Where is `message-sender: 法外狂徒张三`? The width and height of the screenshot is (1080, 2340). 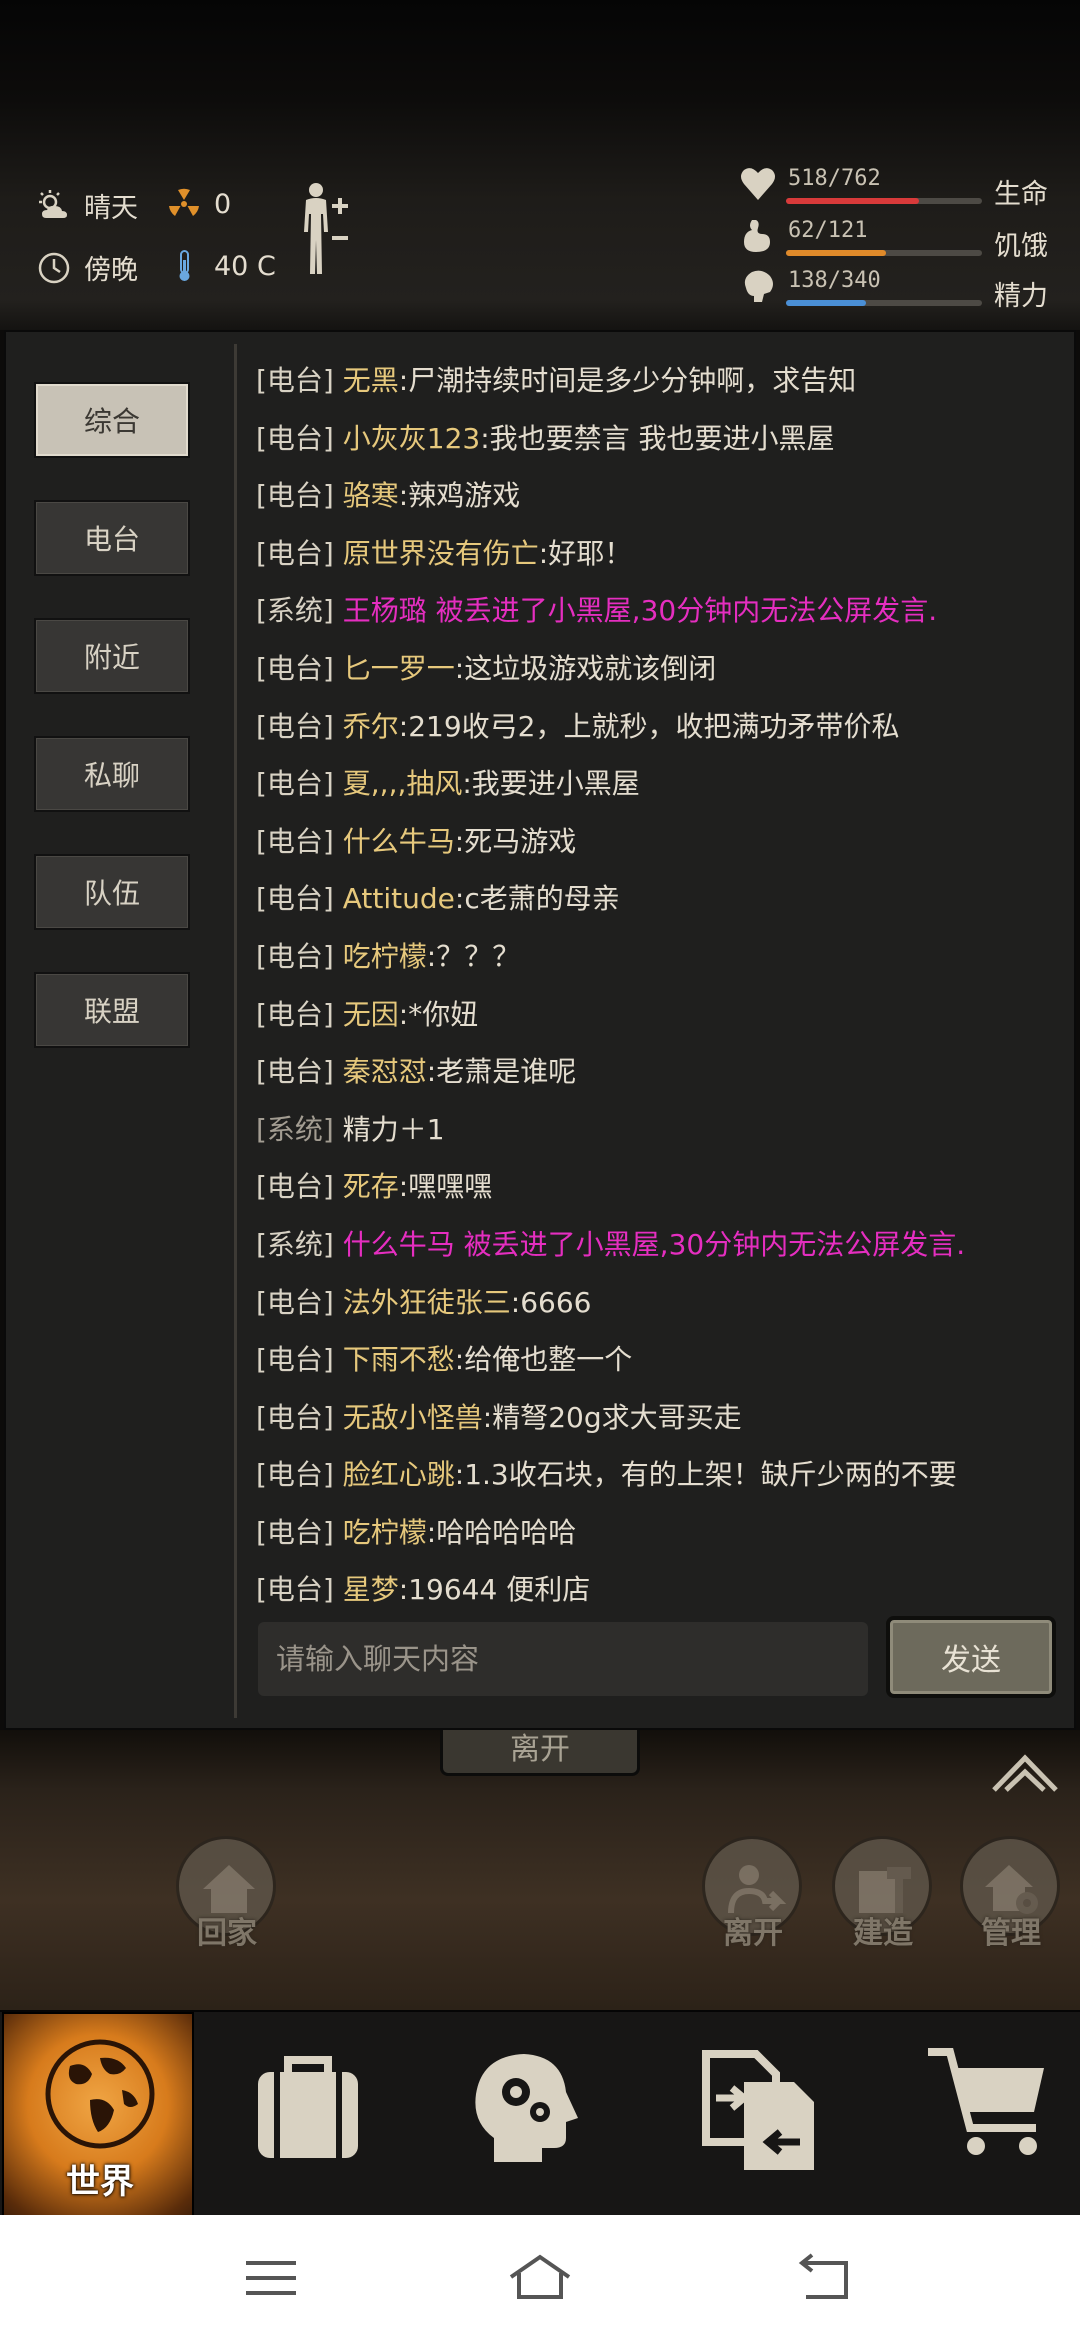 message-sender: 法外狂徒张三 is located at coordinates (427, 1302).